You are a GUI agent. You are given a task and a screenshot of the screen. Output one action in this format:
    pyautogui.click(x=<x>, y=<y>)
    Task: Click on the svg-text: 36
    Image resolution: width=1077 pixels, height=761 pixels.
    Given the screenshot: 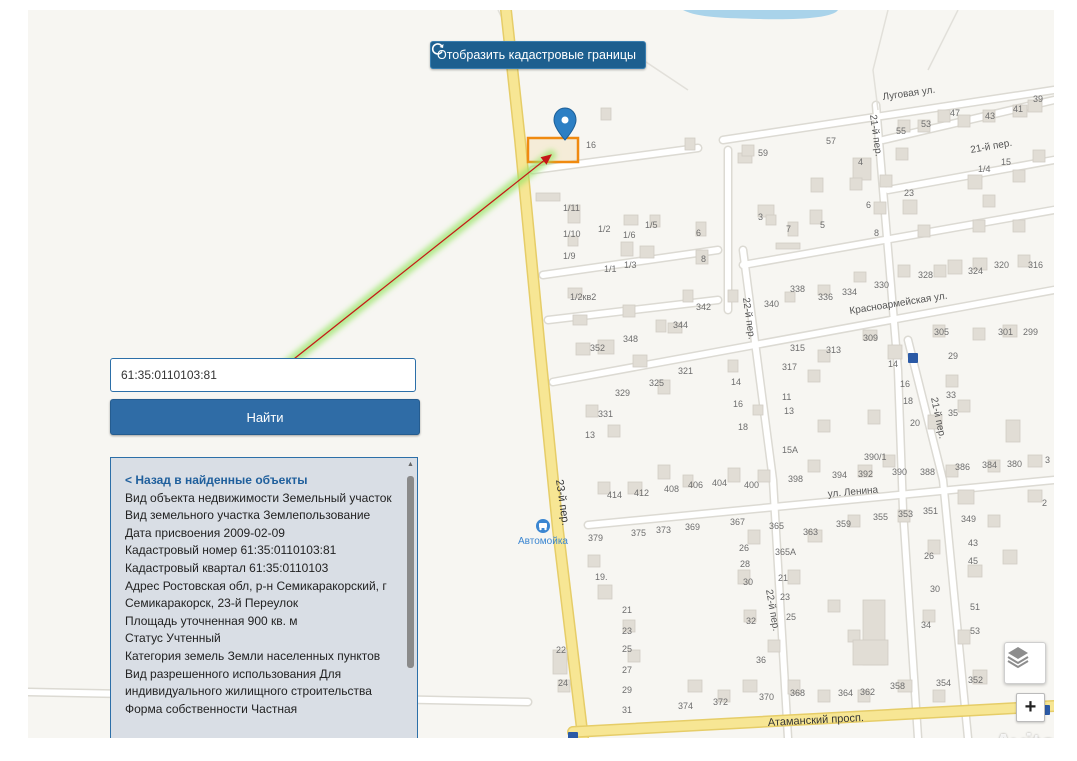 What is the action you would take?
    pyautogui.click(x=761, y=660)
    